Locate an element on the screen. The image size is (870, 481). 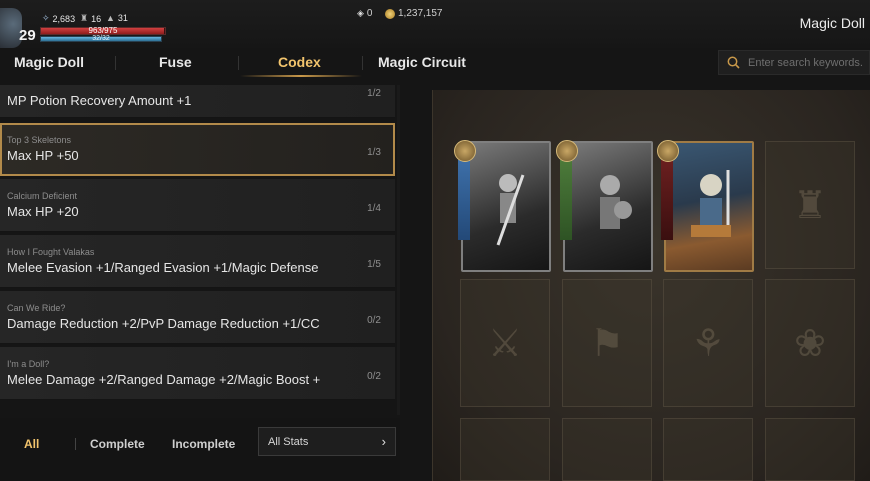
codex-slot-empty: ❀ is located at coordinates (810, 343).